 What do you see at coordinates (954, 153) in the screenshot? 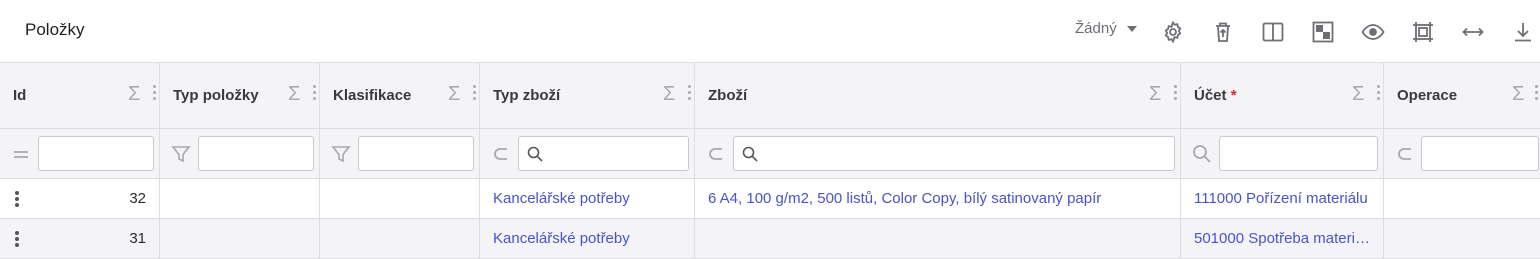
I see `filter-input-zbozi` at bounding box center [954, 153].